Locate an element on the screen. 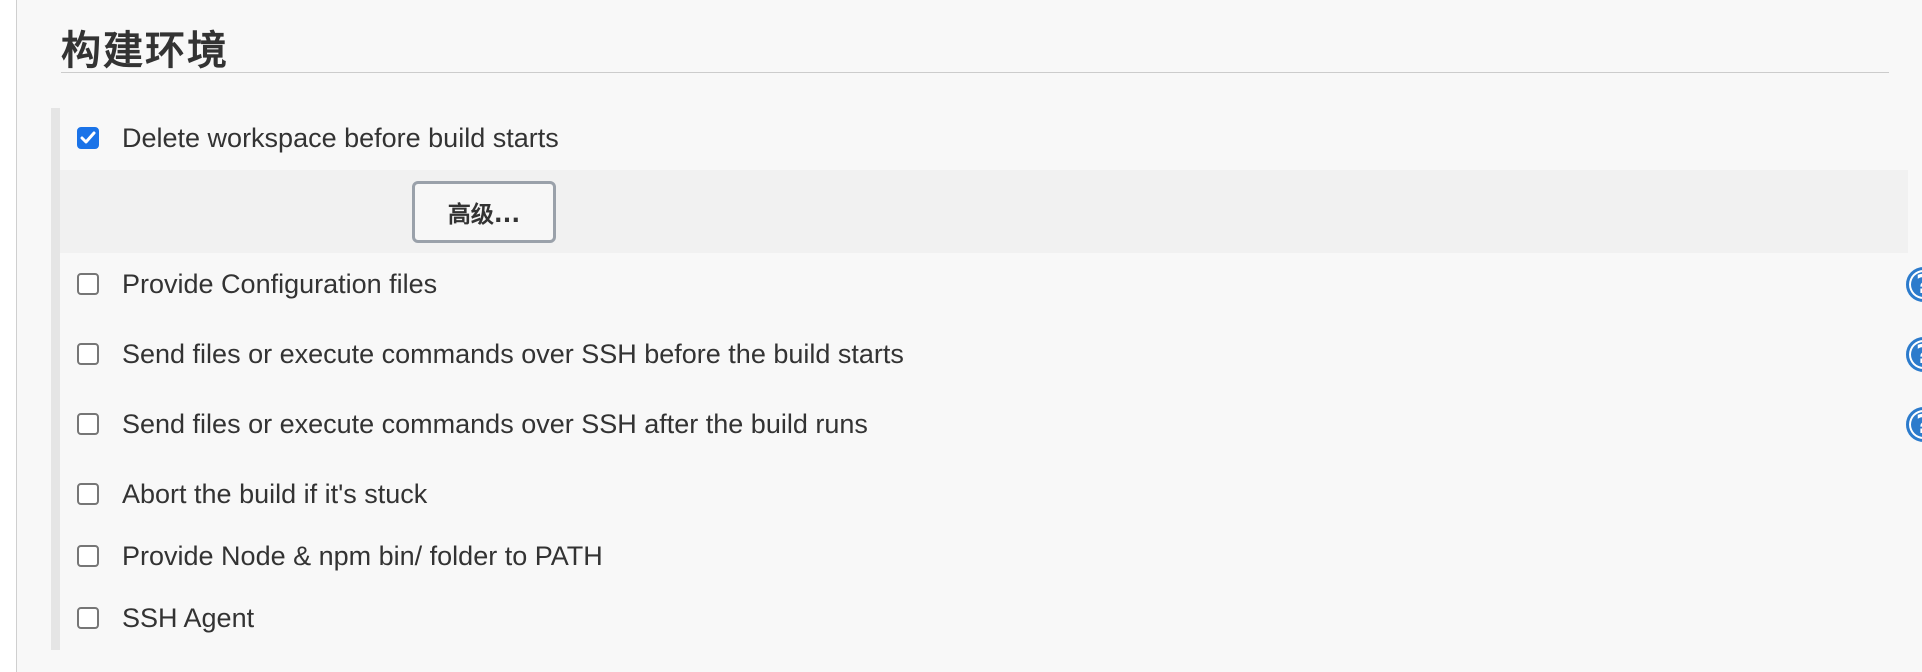 The height and width of the screenshot is (672, 1922). option-ssh-agent: SSH Agent is located at coordinates (165, 618).